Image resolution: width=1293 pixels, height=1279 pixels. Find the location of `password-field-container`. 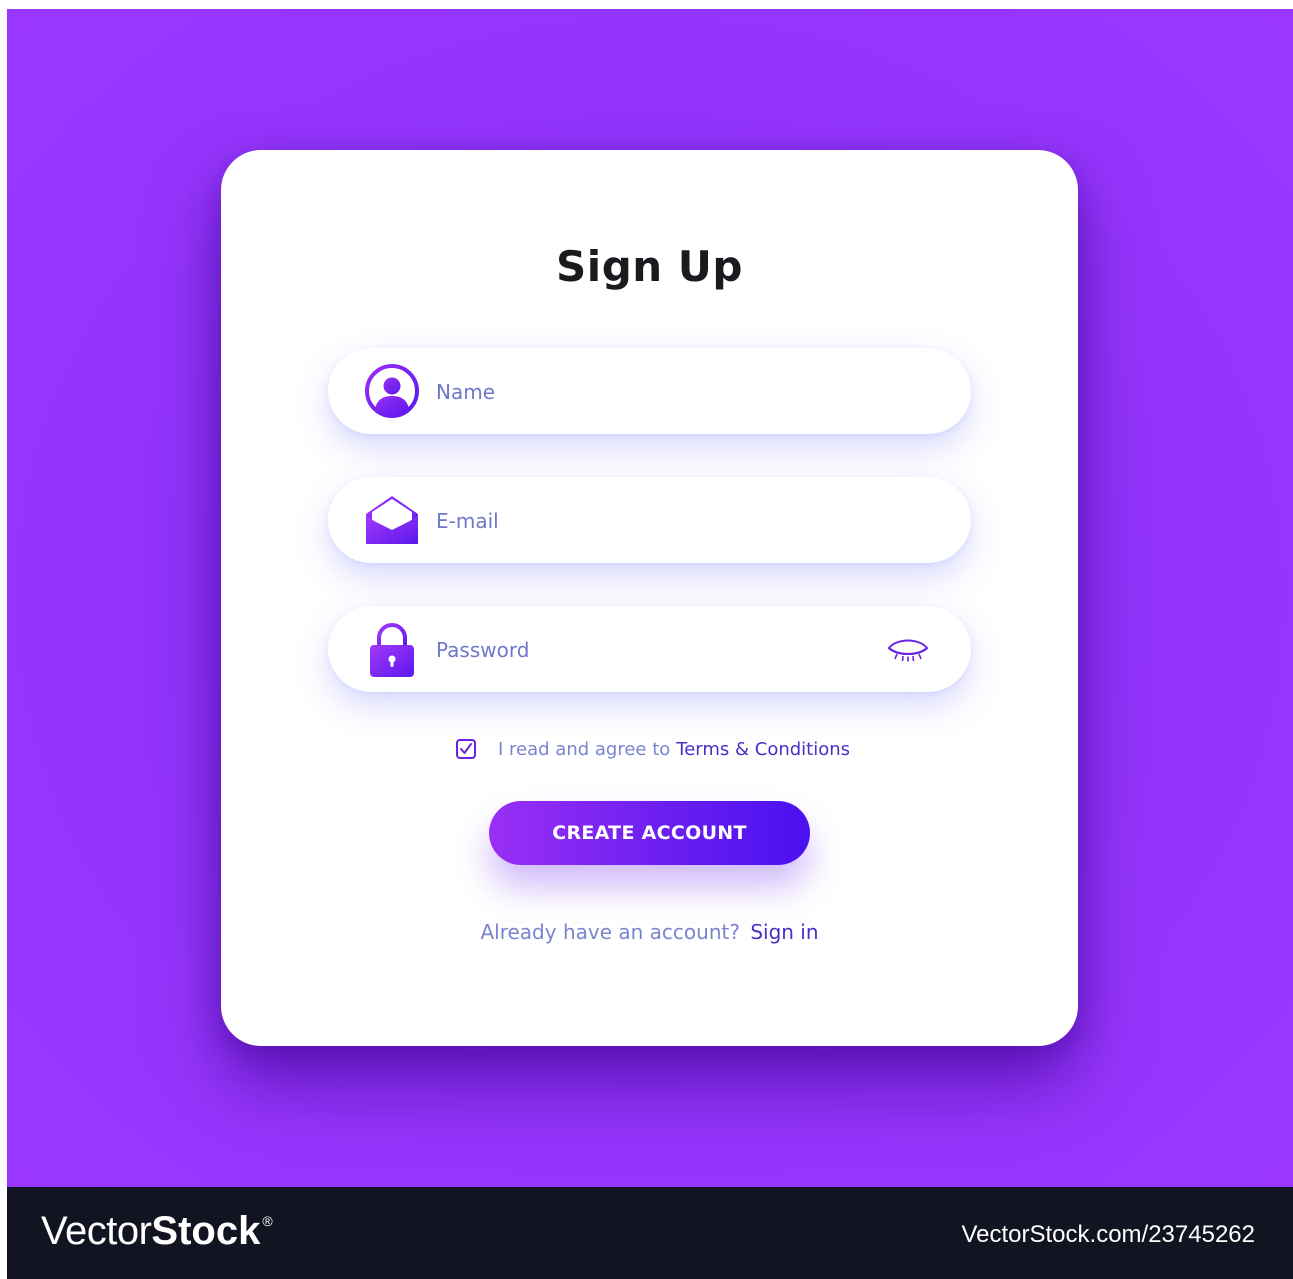

password-field-container is located at coordinates (649, 649).